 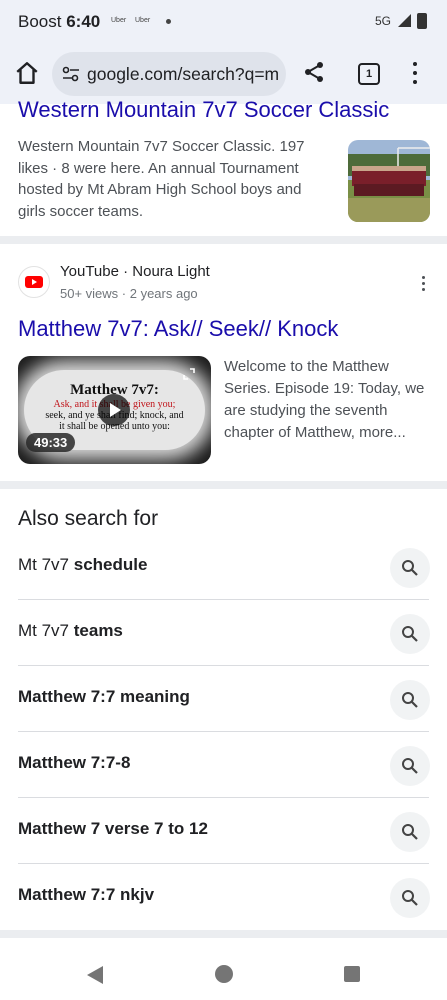 I want to click on video-duration: 49:33, so click(x=51, y=442).